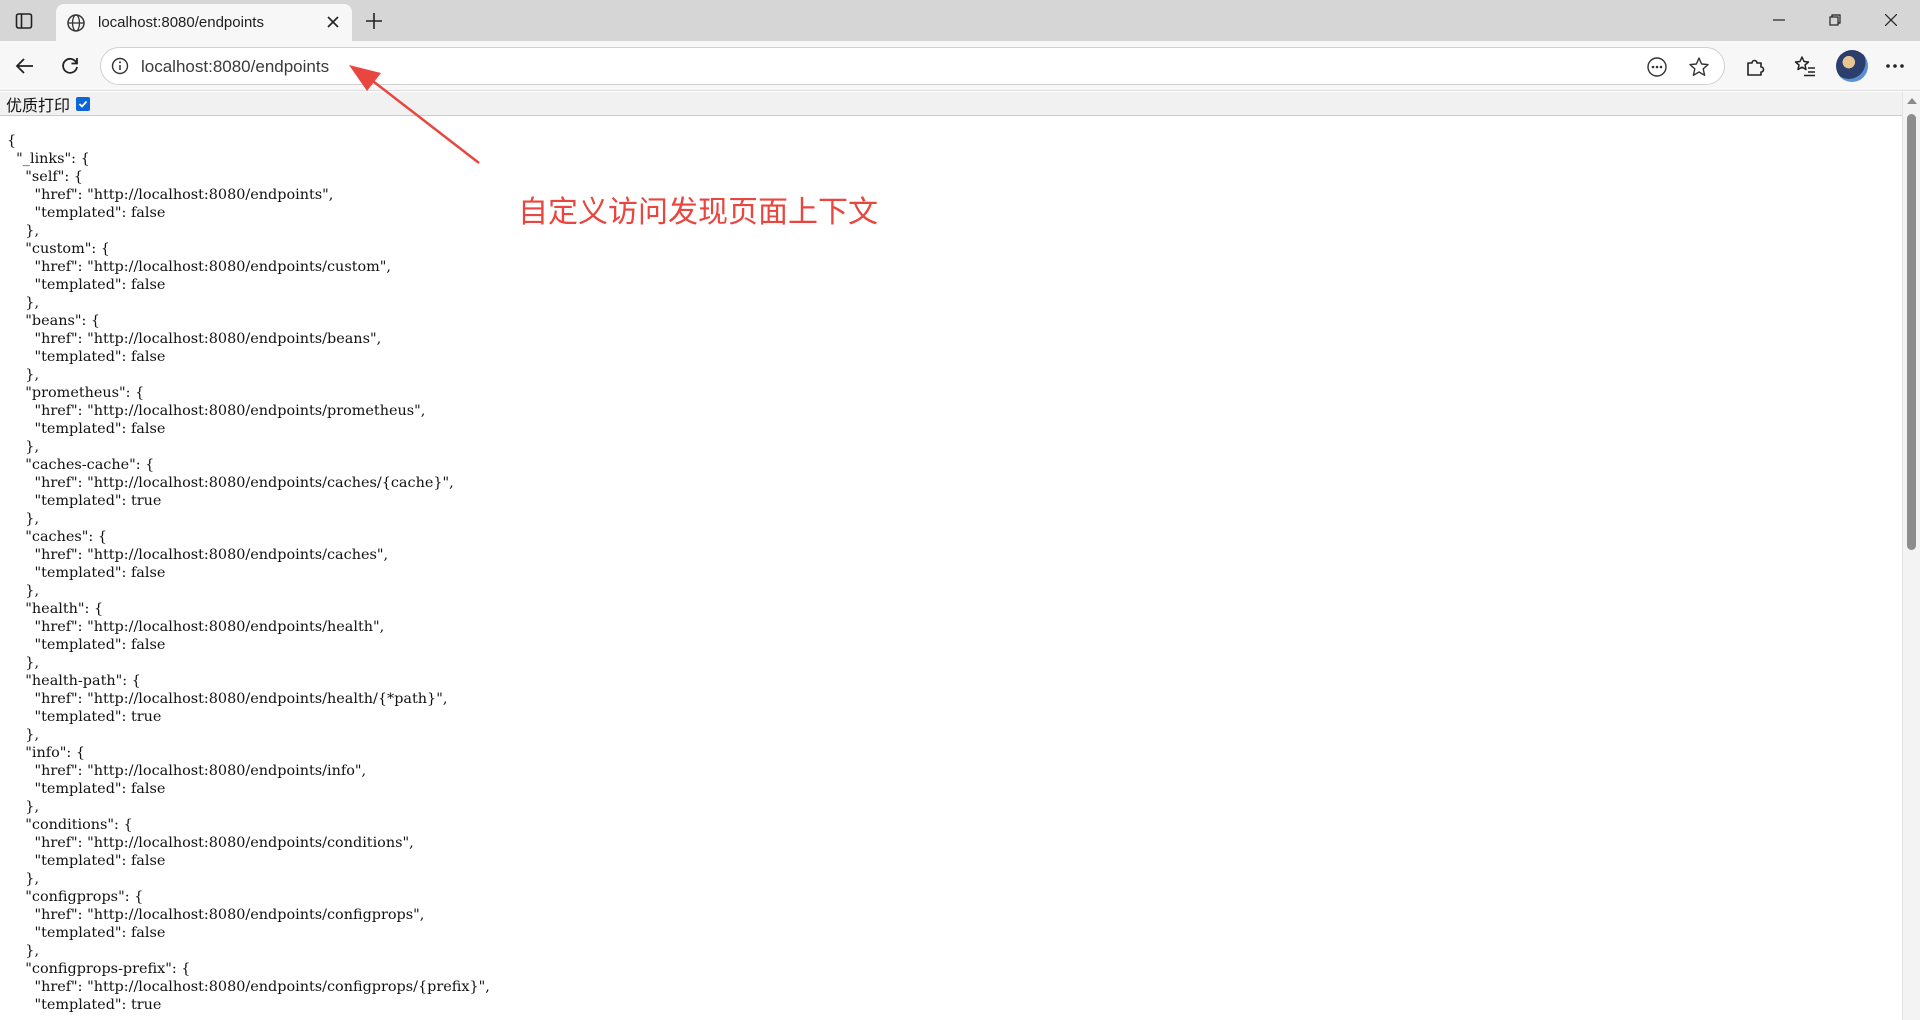  What do you see at coordinates (25, 66) in the screenshot?
I see `back-arrow-icon` at bounding box center [25, 66].